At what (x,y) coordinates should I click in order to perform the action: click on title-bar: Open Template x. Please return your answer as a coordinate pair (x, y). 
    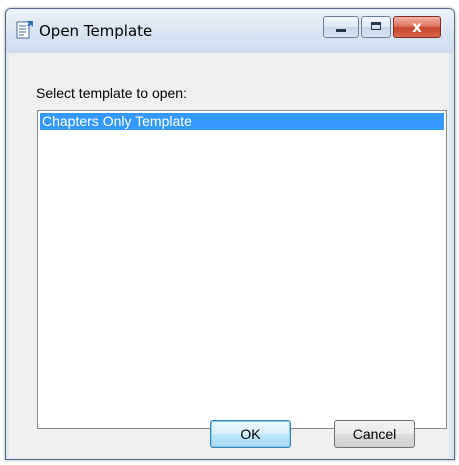
    Looking at the image, I should click on (230, 31).